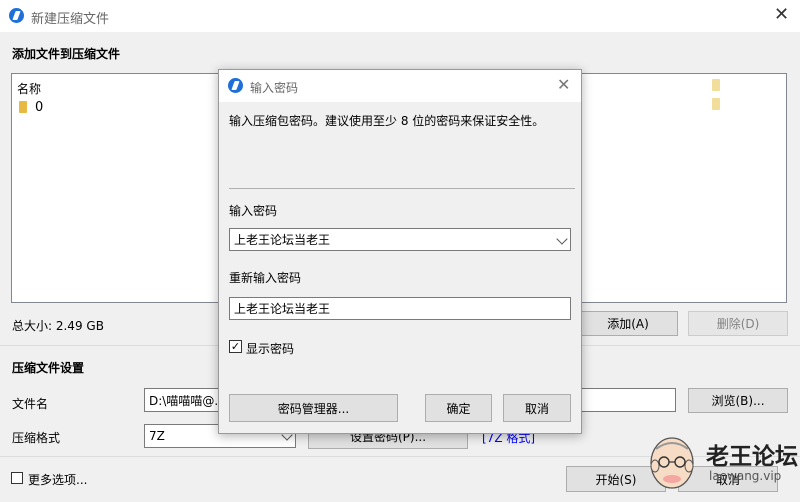  What do you see at coordinates (45, 107) in the screenshot?
I see `list-item: 0` at bounding box center [45, 107].